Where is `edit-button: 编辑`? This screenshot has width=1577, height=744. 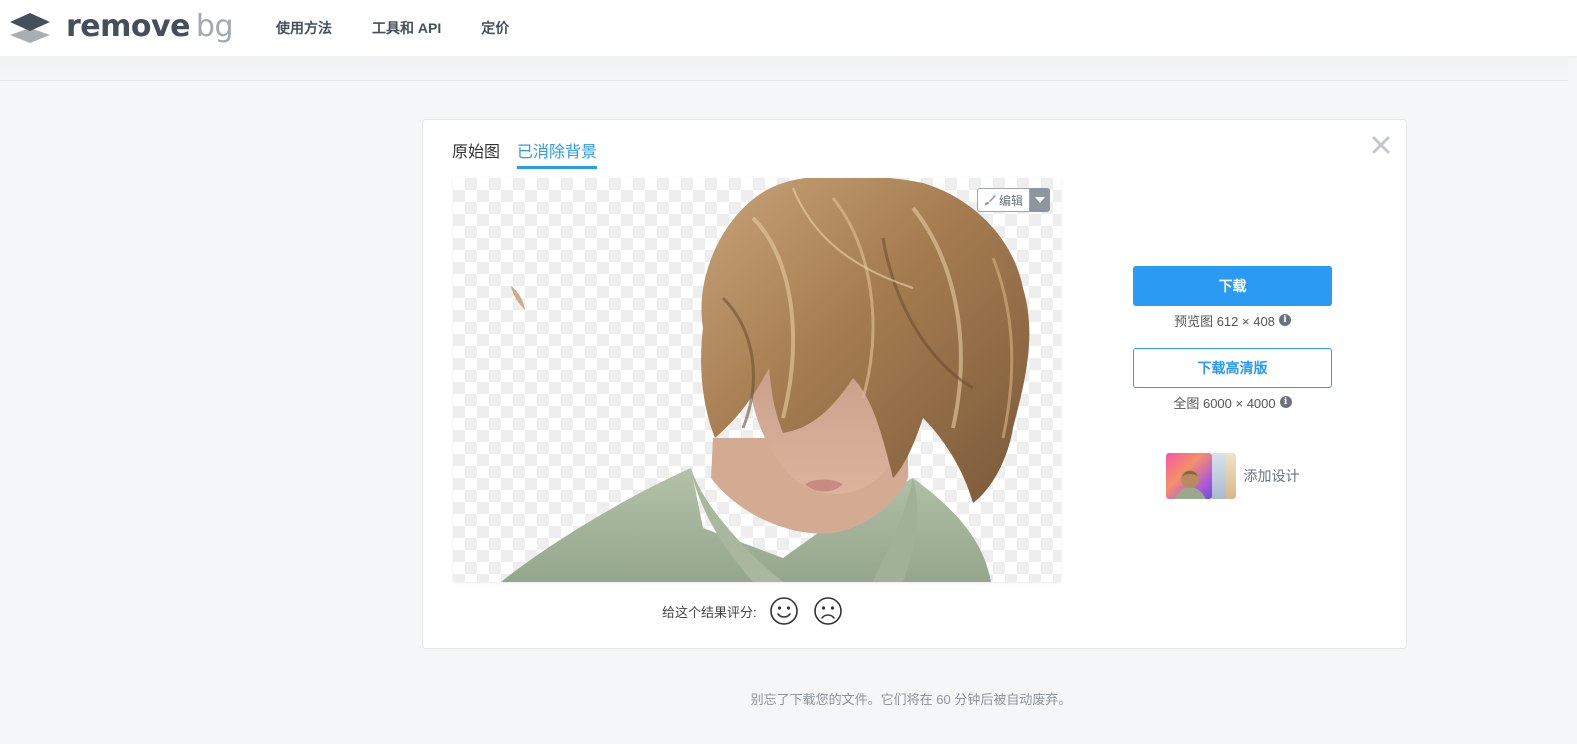 edit-button: 编辑 is located at coordinates (1003, 200).